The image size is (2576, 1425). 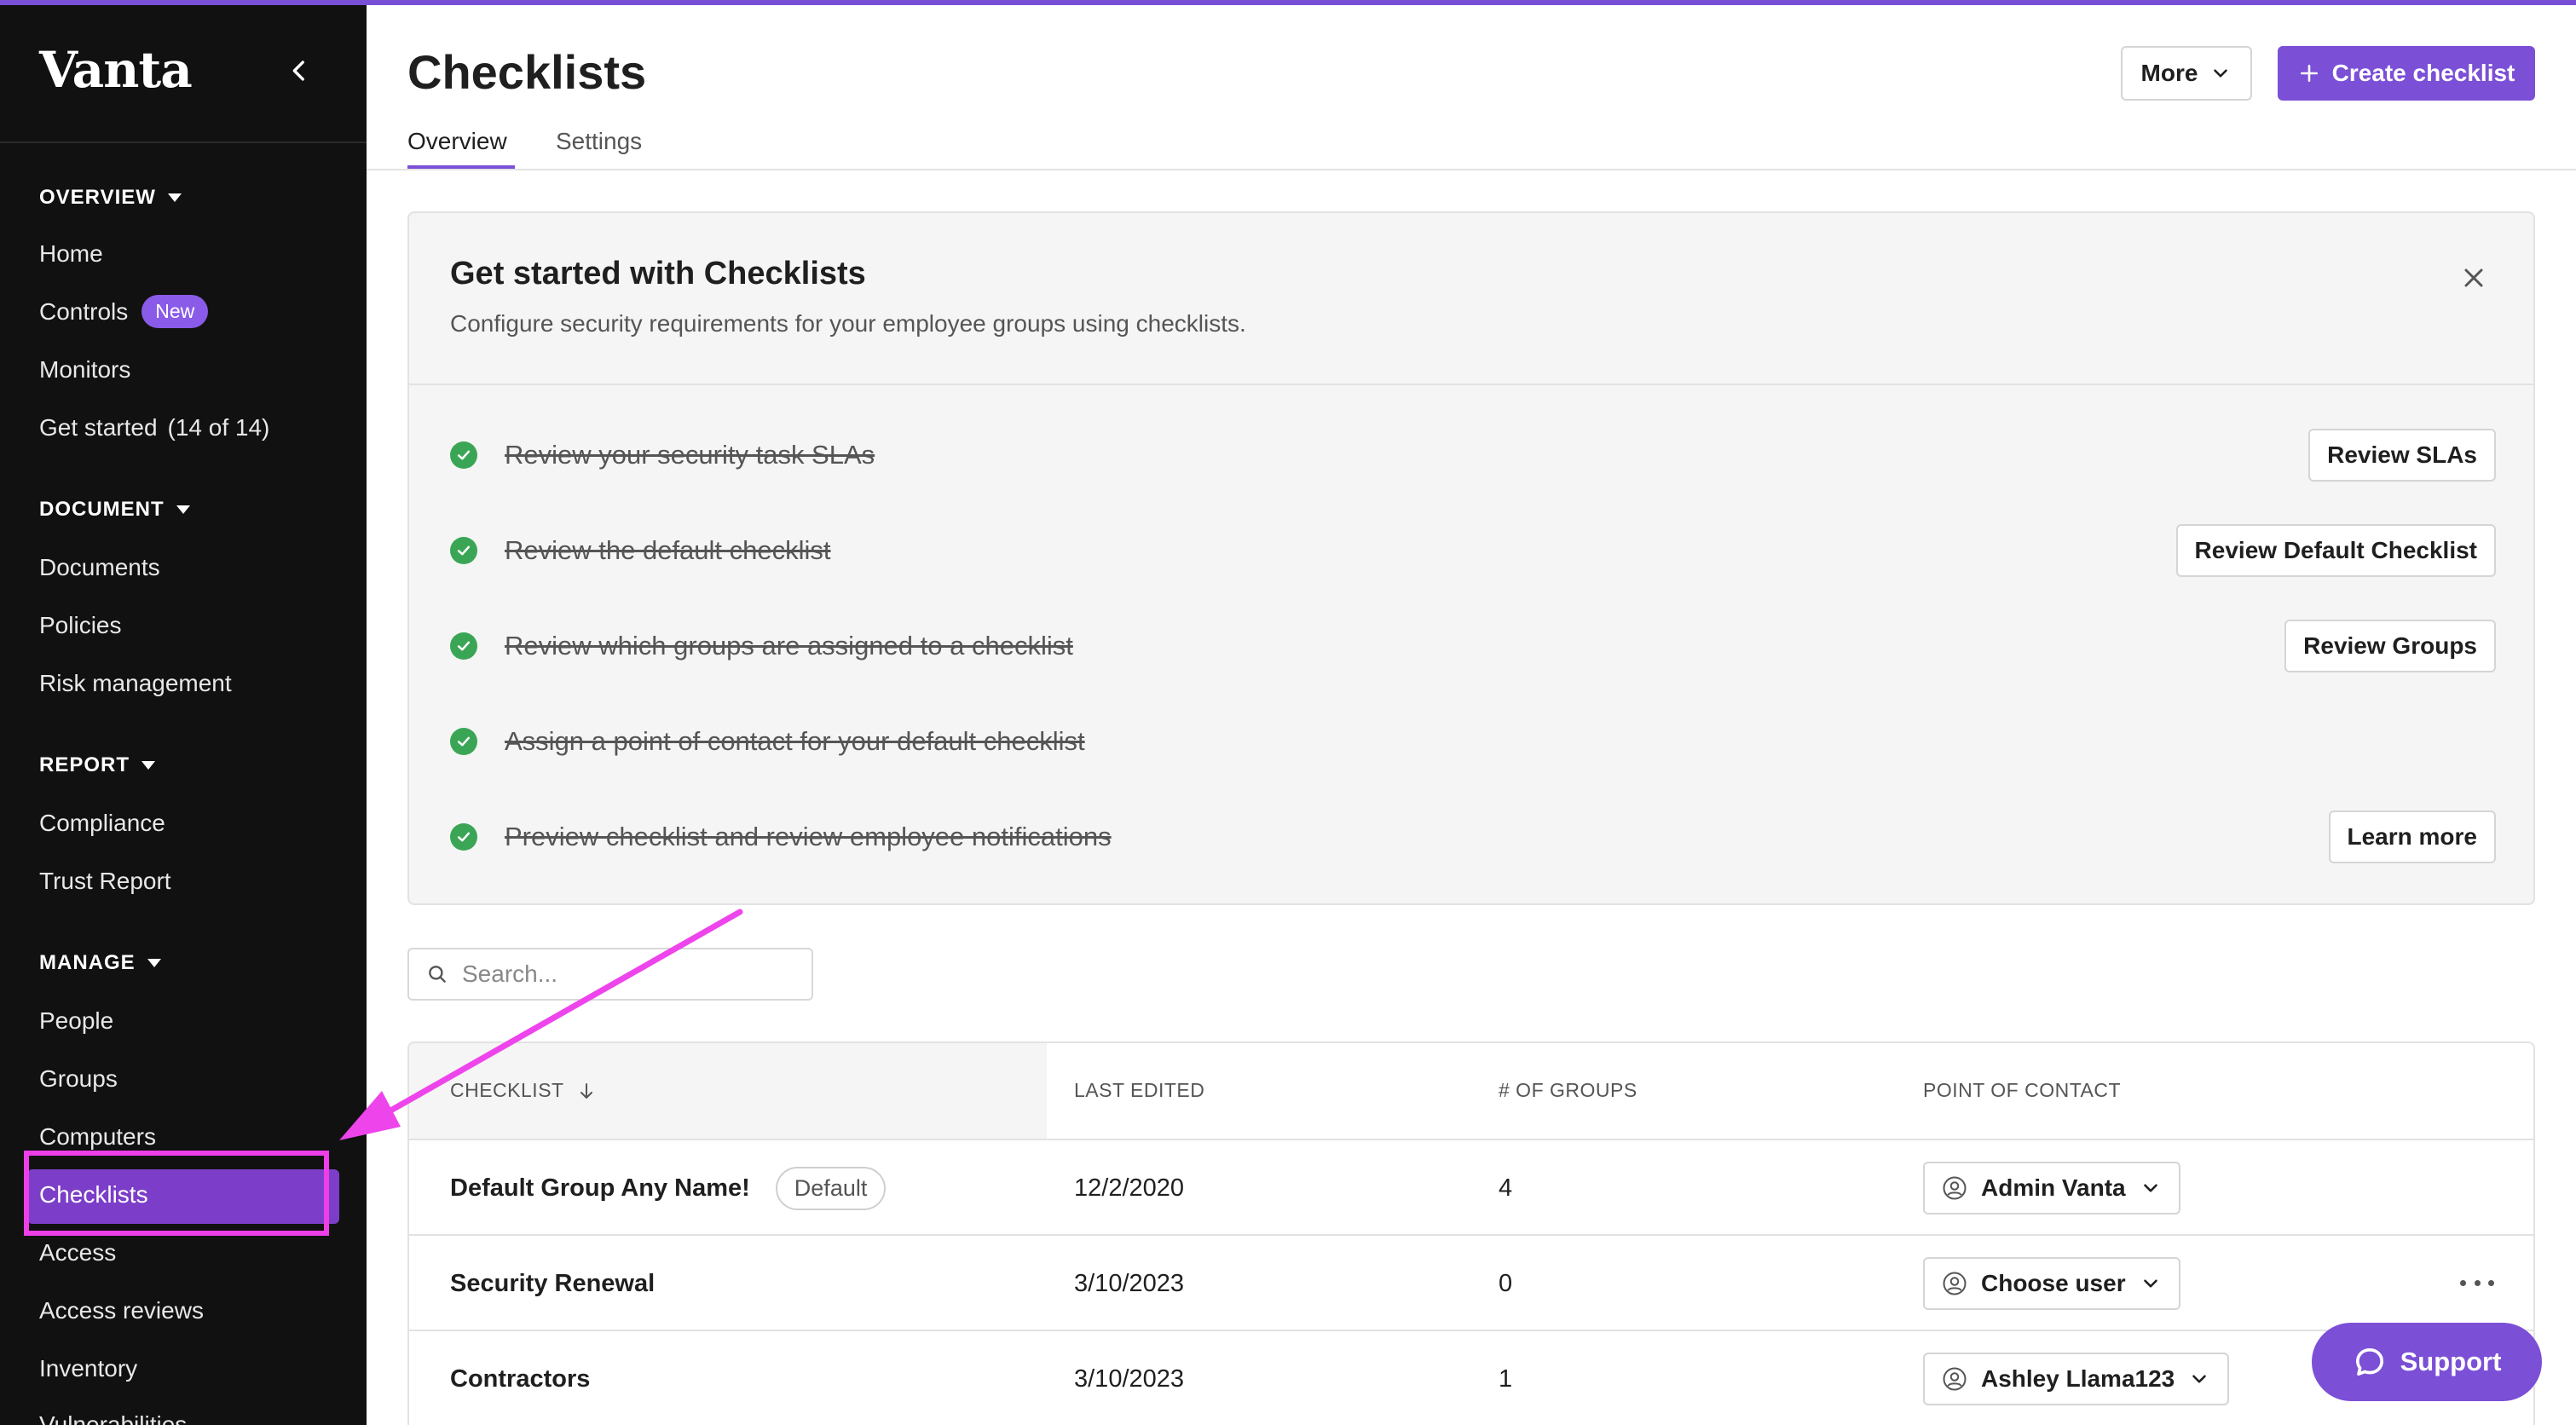 I want to click on more-dropdown-button: More, so click(x=2186, y=73).